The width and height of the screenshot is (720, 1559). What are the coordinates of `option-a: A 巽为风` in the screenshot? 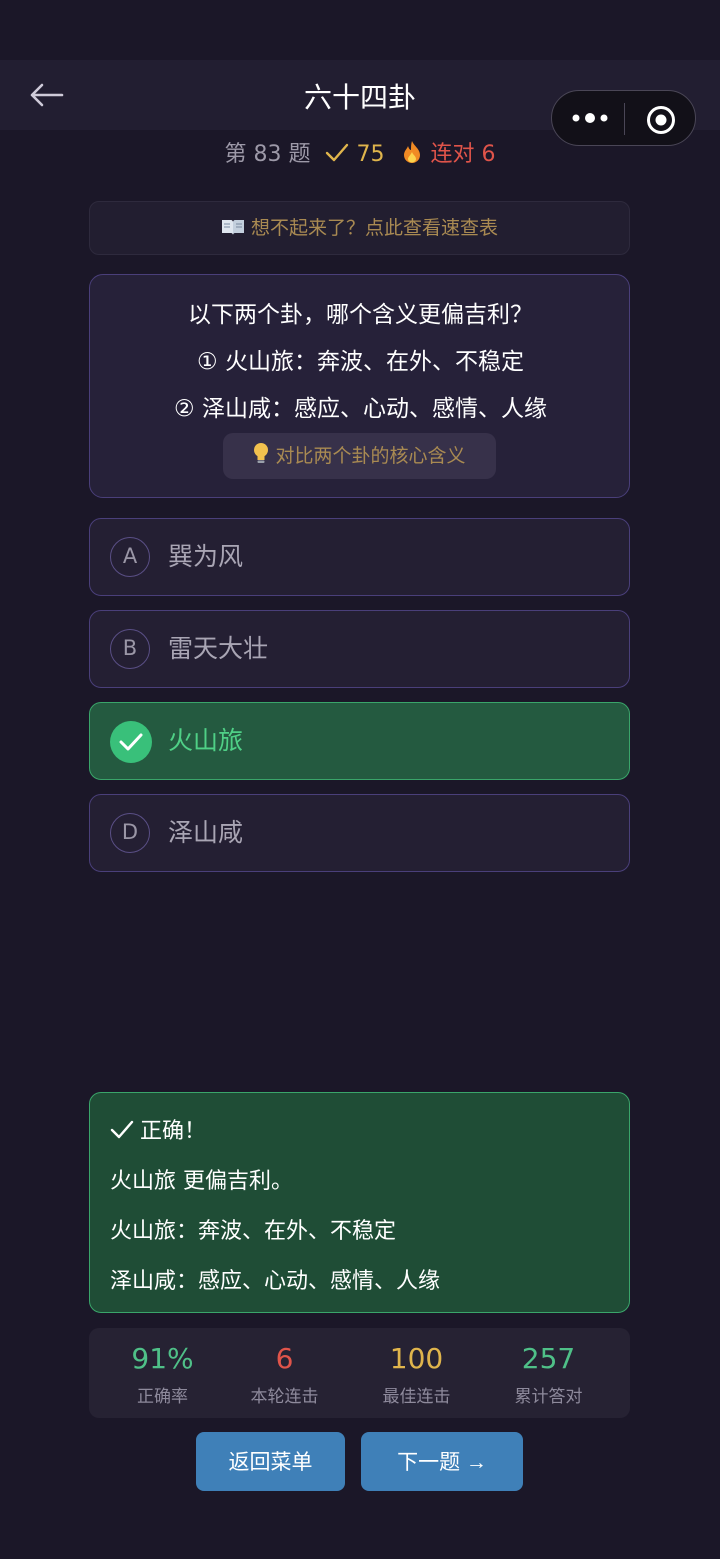 It's located at (359, 557).